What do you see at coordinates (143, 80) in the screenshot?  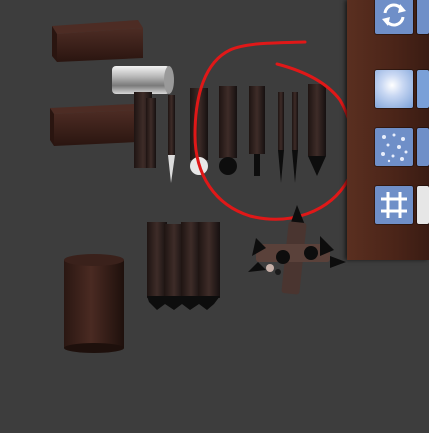 I see `metal-cylinder` at bounding box center [143, 80].